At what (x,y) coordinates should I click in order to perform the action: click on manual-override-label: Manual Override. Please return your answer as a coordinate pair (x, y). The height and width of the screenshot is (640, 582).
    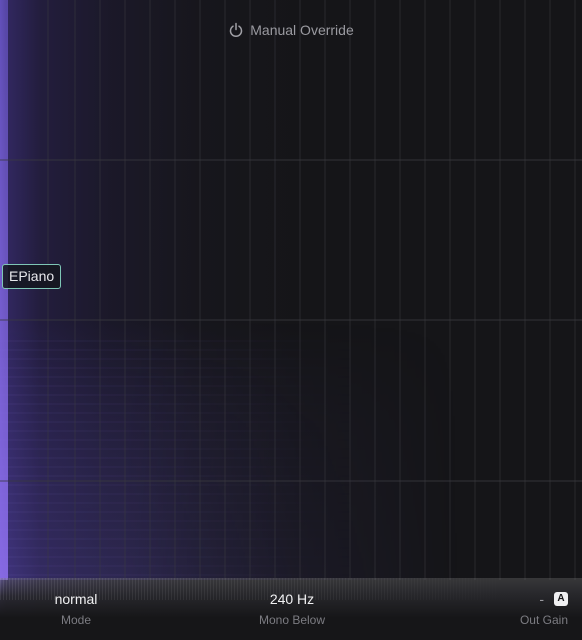
    Looking at the image, I should click on (302, 30).